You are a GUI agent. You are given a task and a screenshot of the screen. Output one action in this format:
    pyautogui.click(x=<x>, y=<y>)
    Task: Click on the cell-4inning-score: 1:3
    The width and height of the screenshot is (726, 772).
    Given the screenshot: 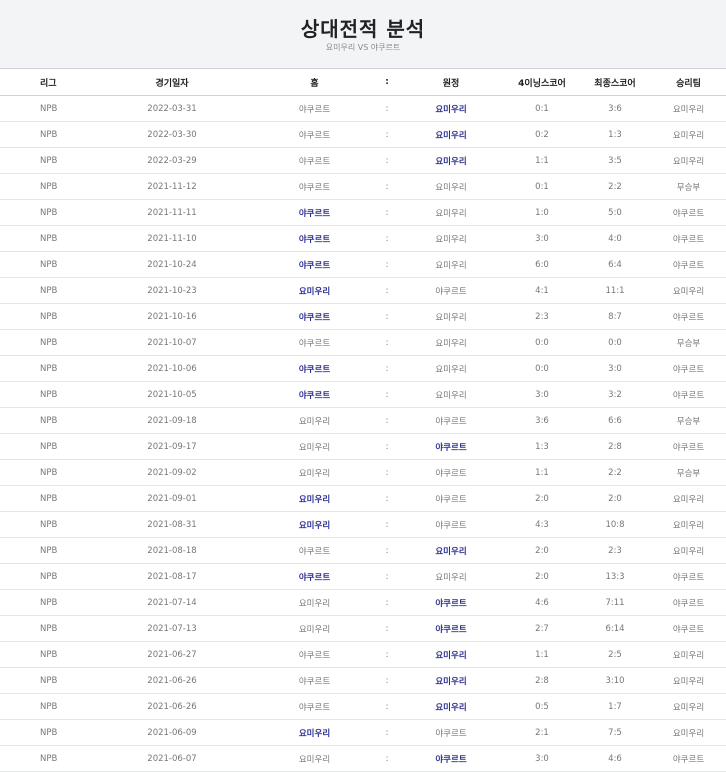 What is the action you would take?
    pyautogui.click(x=542, y=446)
    